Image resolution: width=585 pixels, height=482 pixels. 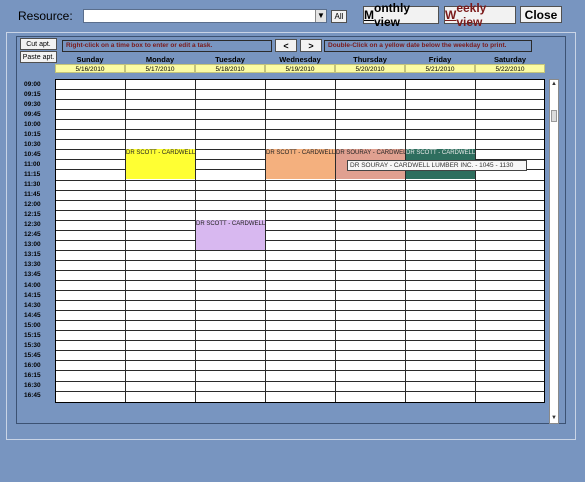 I want to click on time-label: 09:15, so click(x=32, y=94).